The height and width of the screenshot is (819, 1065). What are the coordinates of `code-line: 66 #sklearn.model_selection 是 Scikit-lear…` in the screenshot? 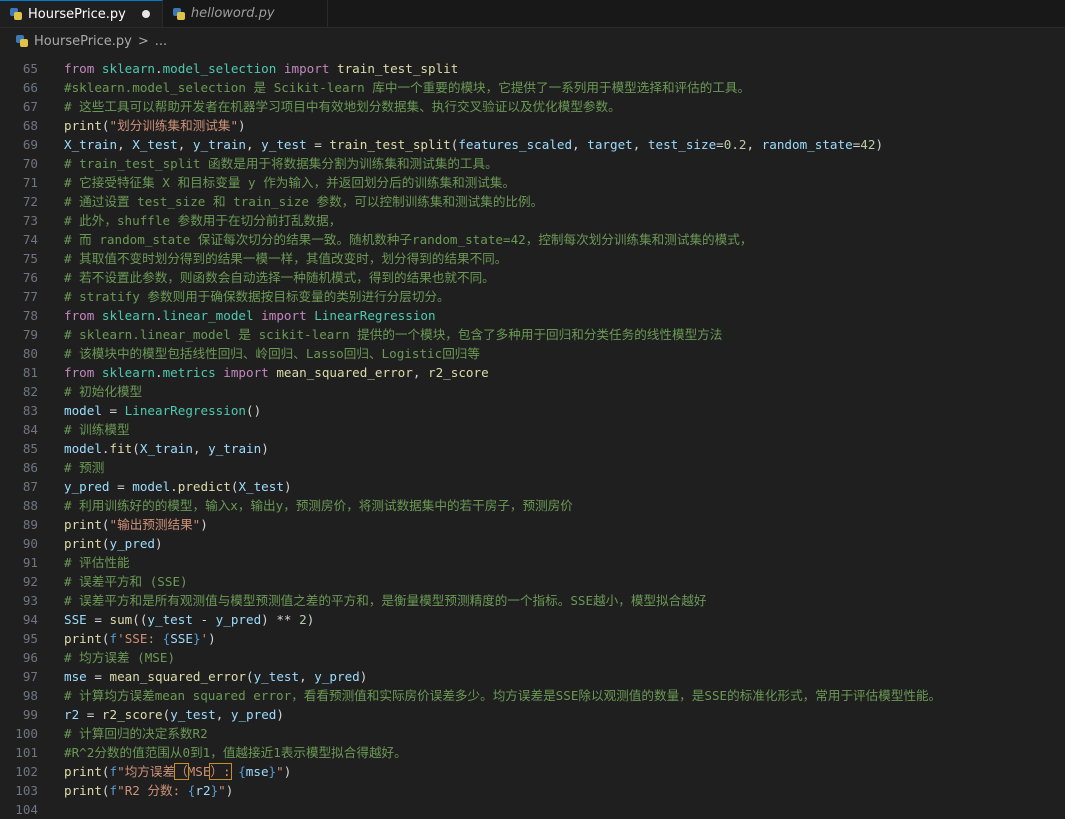 It's located at (532, 87).